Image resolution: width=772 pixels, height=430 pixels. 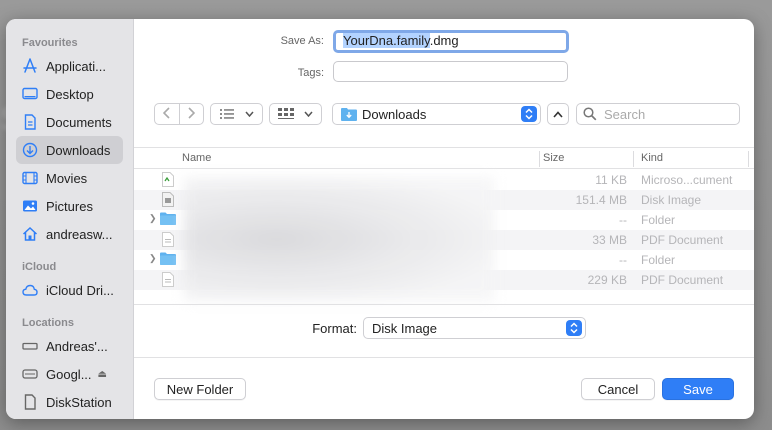 What do you see at coordinates (30, 346) in the screenshot?
I see `laptop-icon` at bounding box center [30, 346].